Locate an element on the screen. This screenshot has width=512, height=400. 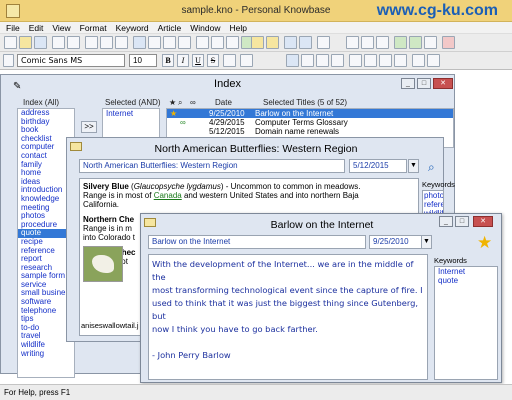
cut-icon is located at coordinates (91, 42).